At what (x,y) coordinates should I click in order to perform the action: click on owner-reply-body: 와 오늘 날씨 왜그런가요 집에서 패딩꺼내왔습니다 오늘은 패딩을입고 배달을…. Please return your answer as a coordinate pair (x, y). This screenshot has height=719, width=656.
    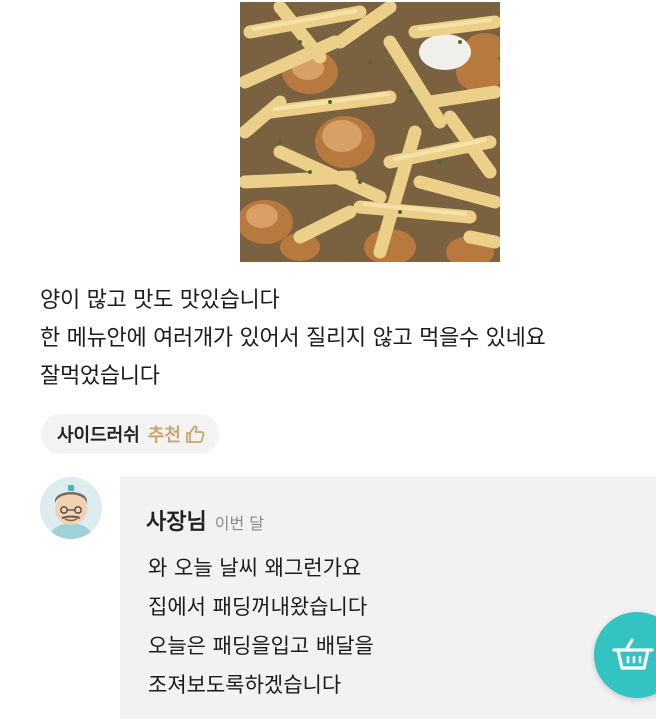
    Looking at the image, I should click on (368, 627).